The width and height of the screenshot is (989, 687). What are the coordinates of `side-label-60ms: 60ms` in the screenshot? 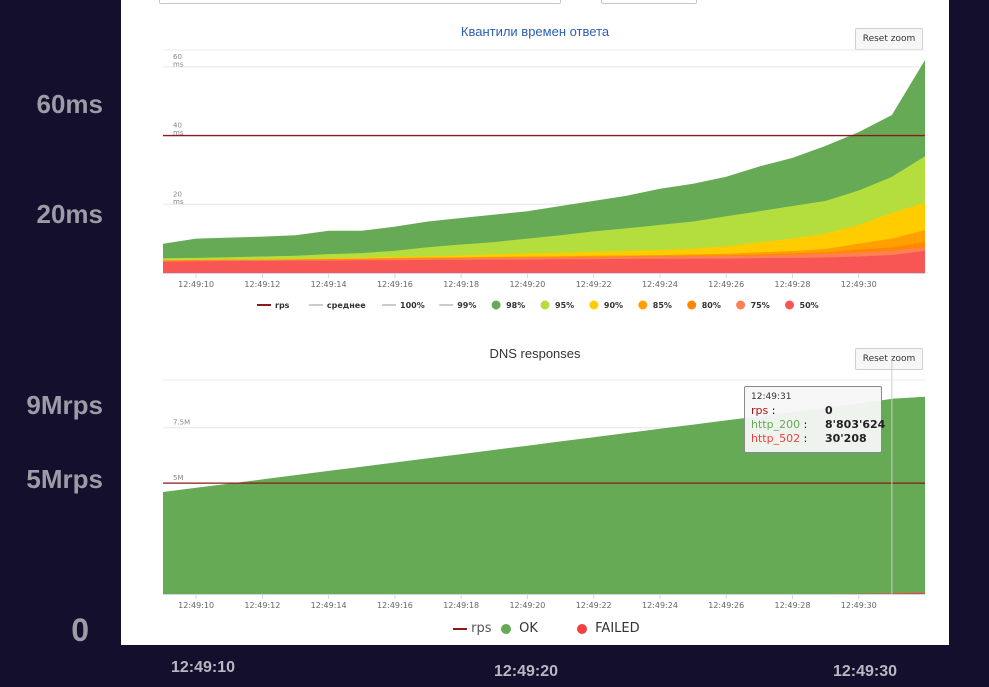 It's located at (70, 104).